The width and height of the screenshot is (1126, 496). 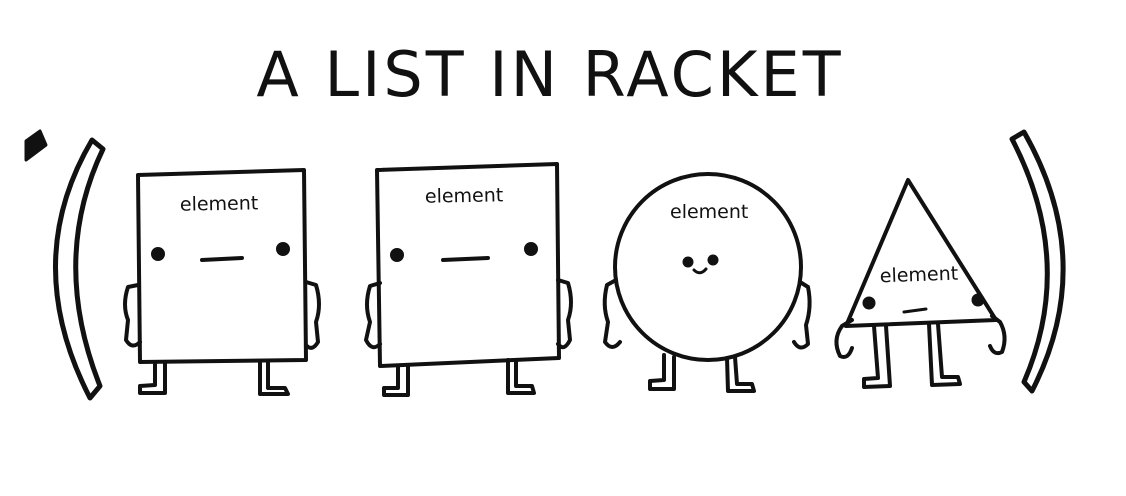 I want to click on quote-mark-icon, so click(x=36, y=145).